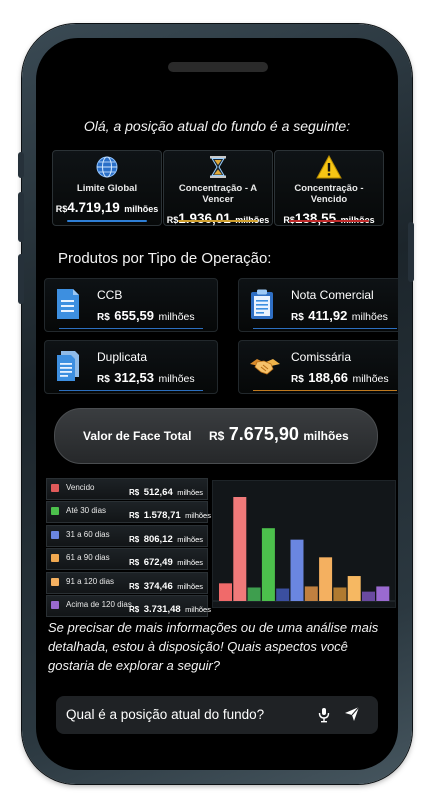 The image size is (431, 799). Describe the element at coordinates (329, 167) in the screenshot. I see `warning-icon` at that location.